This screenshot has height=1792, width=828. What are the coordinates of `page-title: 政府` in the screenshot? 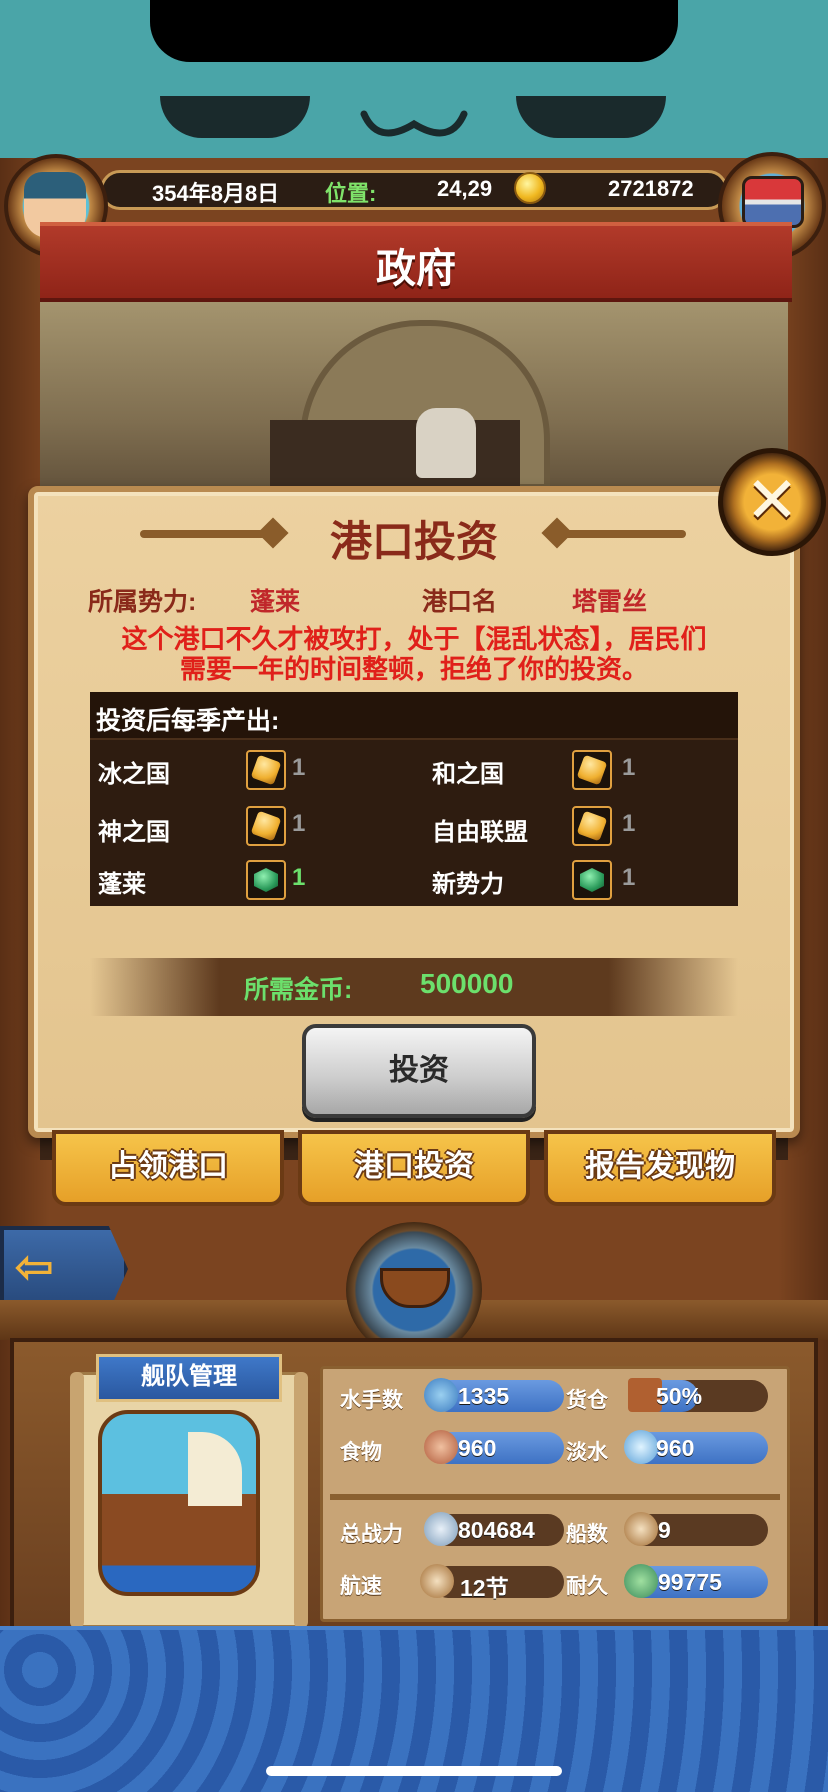 It's located at (416, 269).